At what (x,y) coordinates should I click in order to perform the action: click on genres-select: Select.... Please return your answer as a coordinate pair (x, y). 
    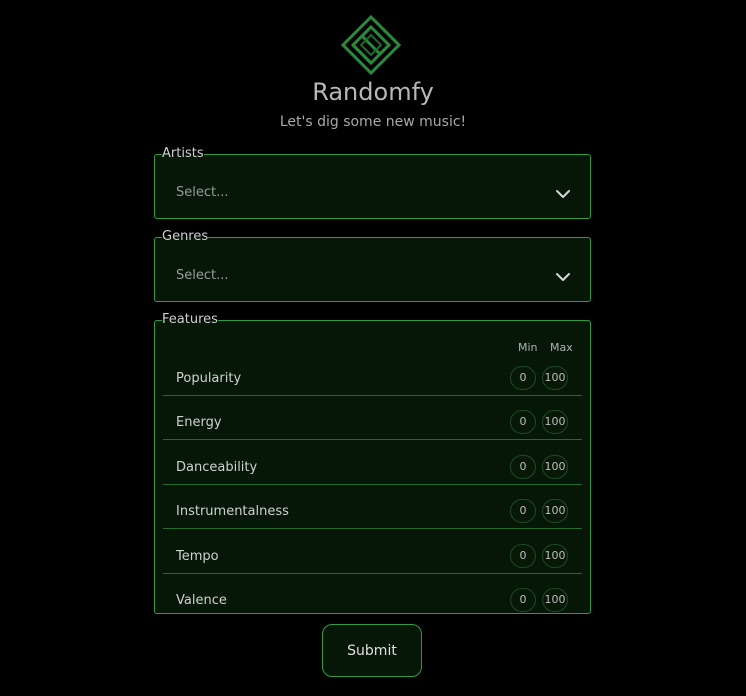
    Looking at the image, I should click on (372, 277).